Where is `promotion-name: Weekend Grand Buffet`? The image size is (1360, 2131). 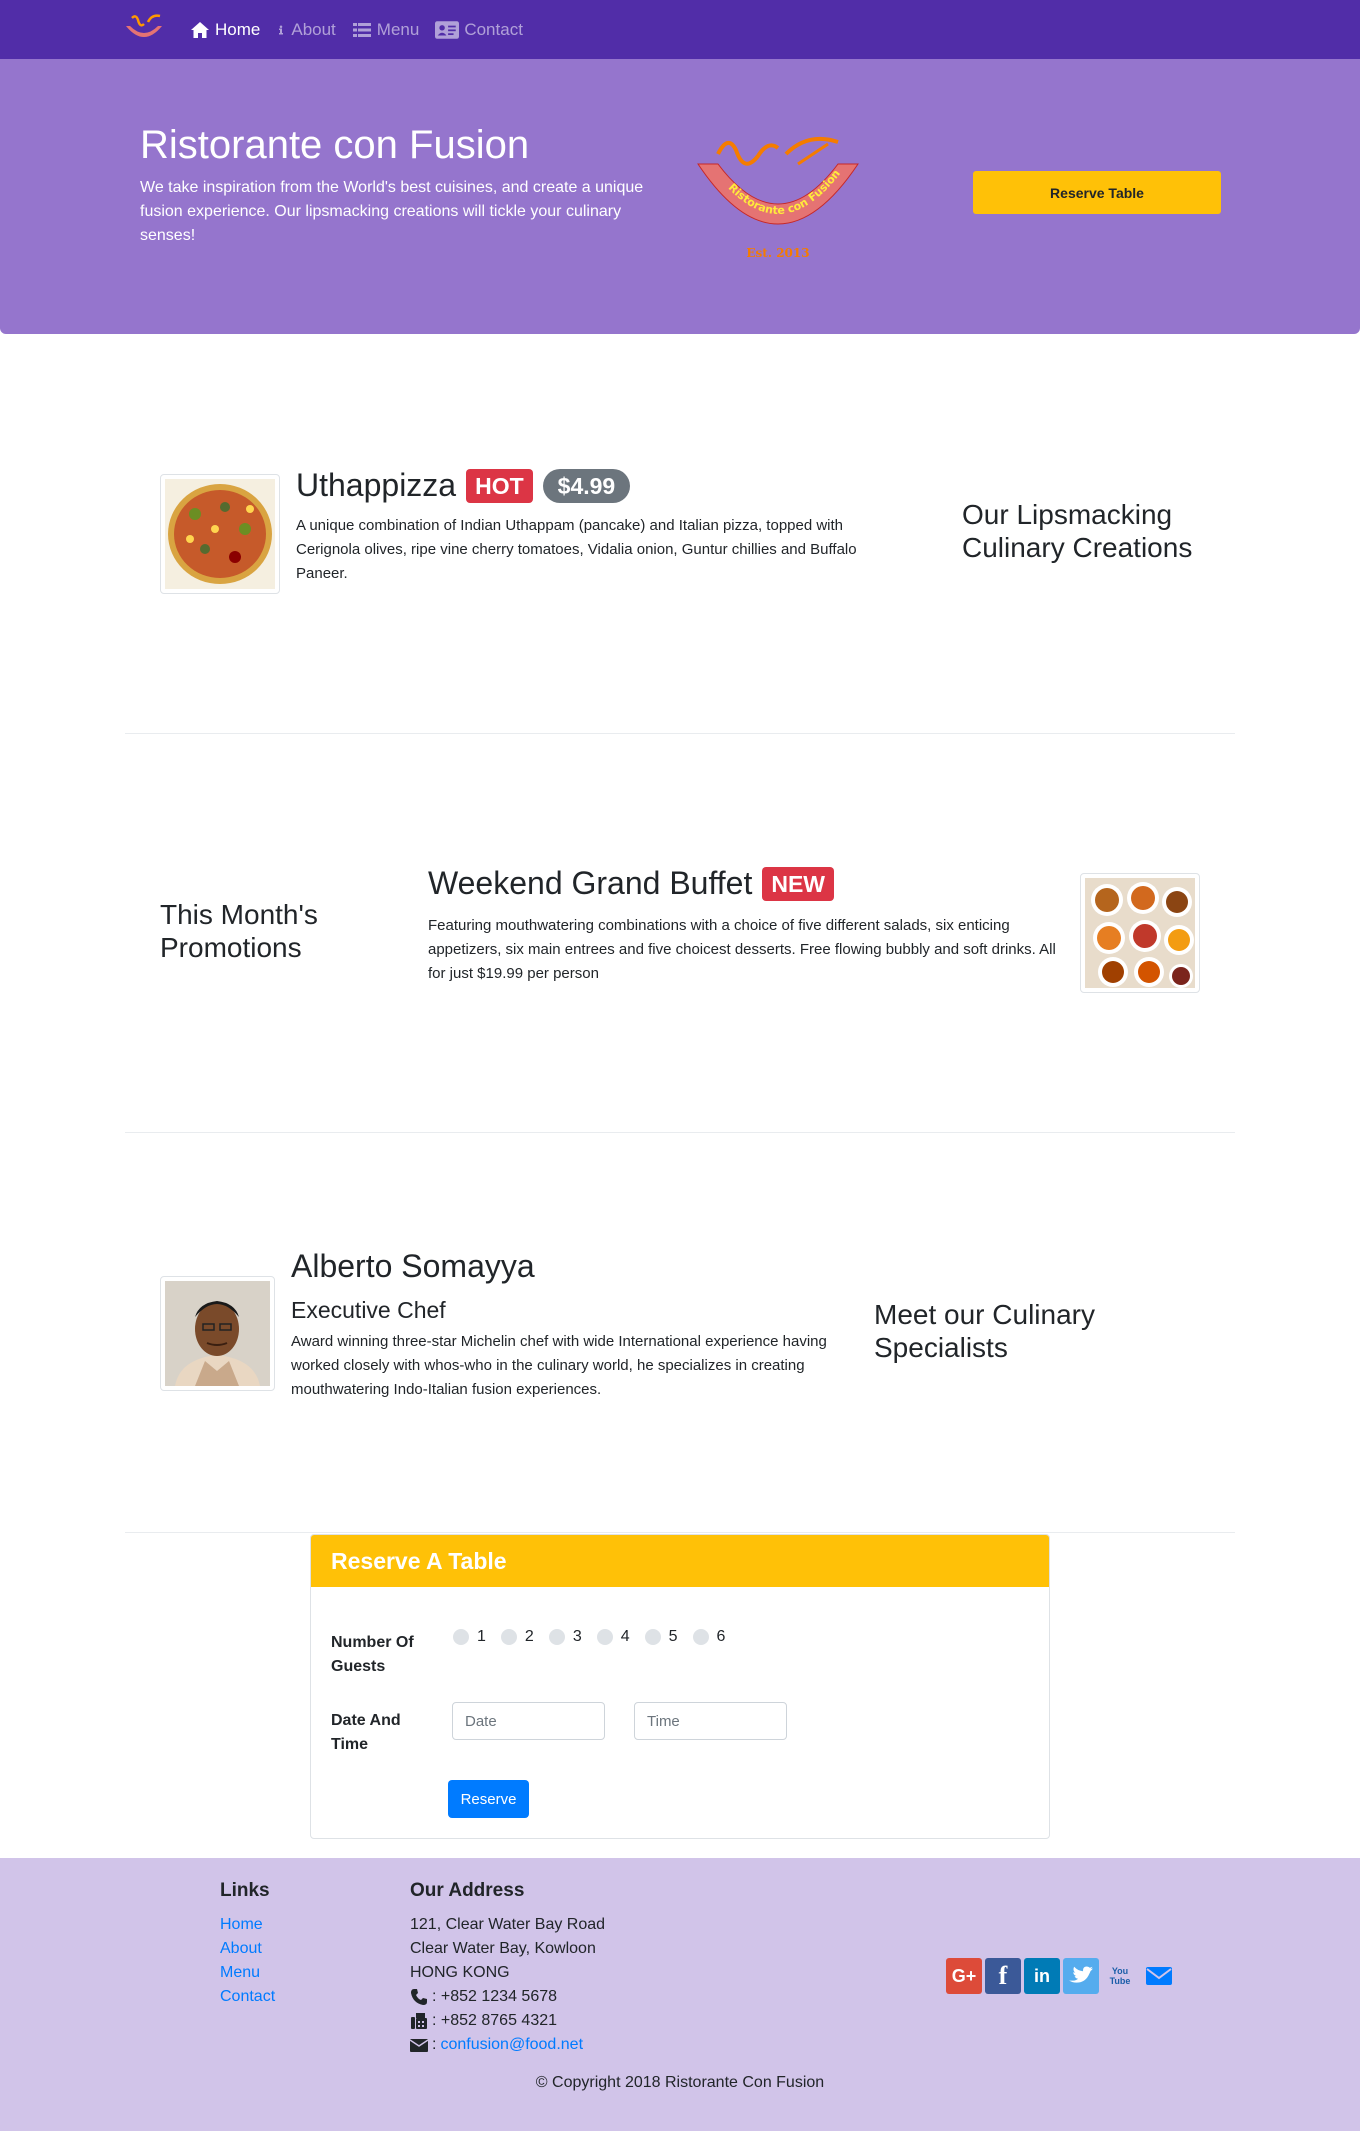
promotion-name: Weekend Grand Buffet is located at coordinates (590, 883).